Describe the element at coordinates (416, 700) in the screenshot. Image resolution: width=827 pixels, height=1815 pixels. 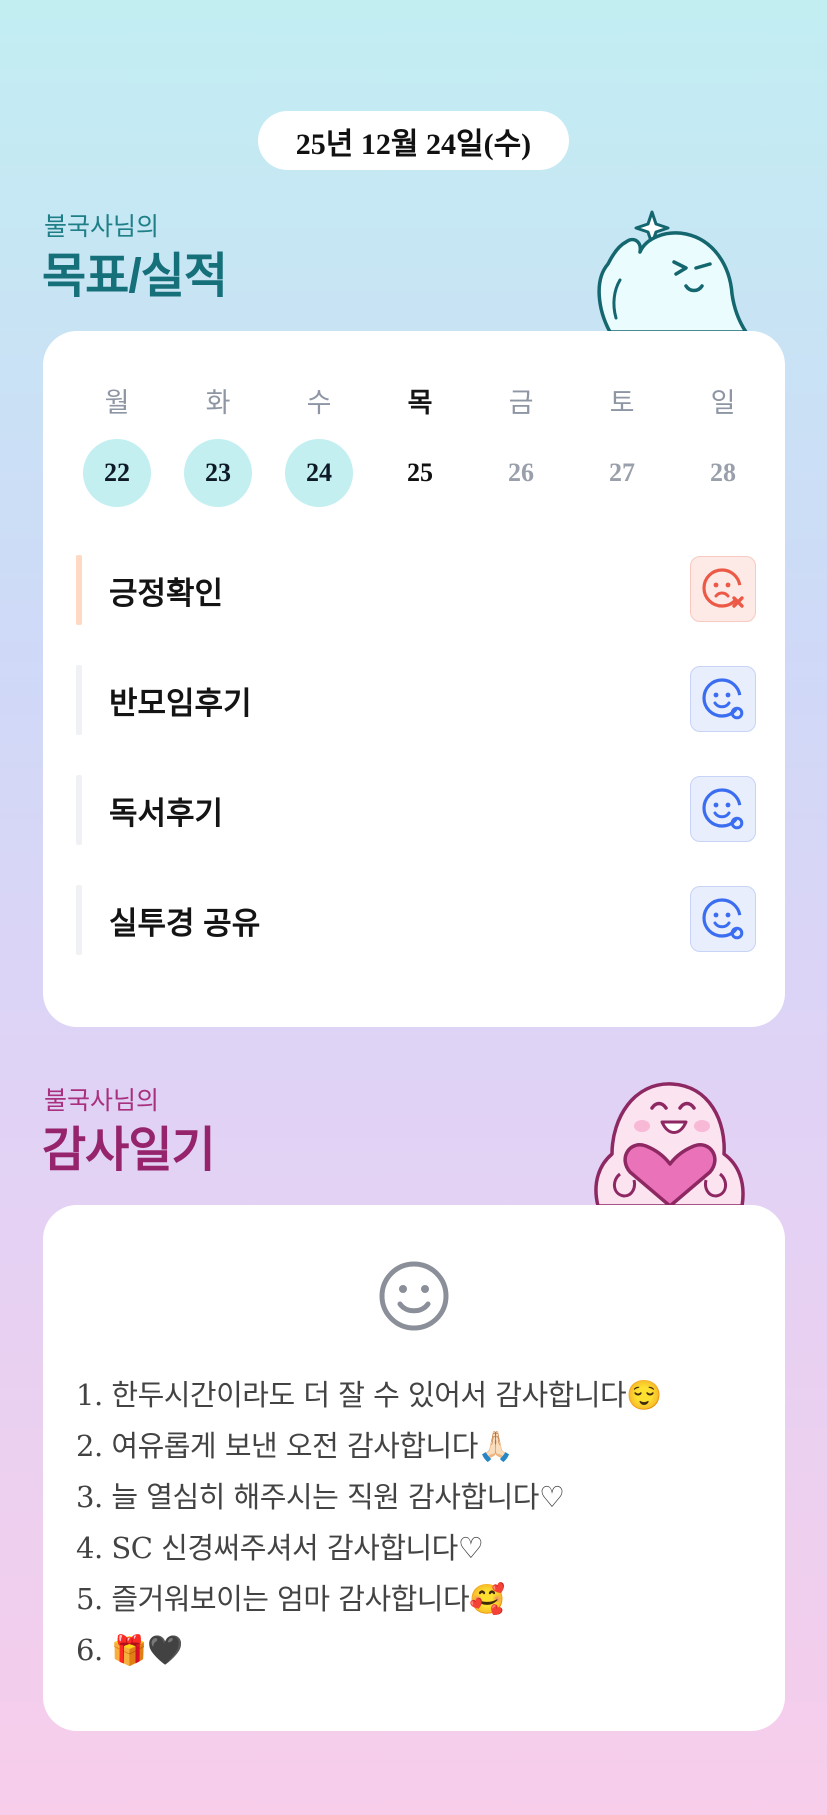
I see `goal-item: 반모임후기` at that location.